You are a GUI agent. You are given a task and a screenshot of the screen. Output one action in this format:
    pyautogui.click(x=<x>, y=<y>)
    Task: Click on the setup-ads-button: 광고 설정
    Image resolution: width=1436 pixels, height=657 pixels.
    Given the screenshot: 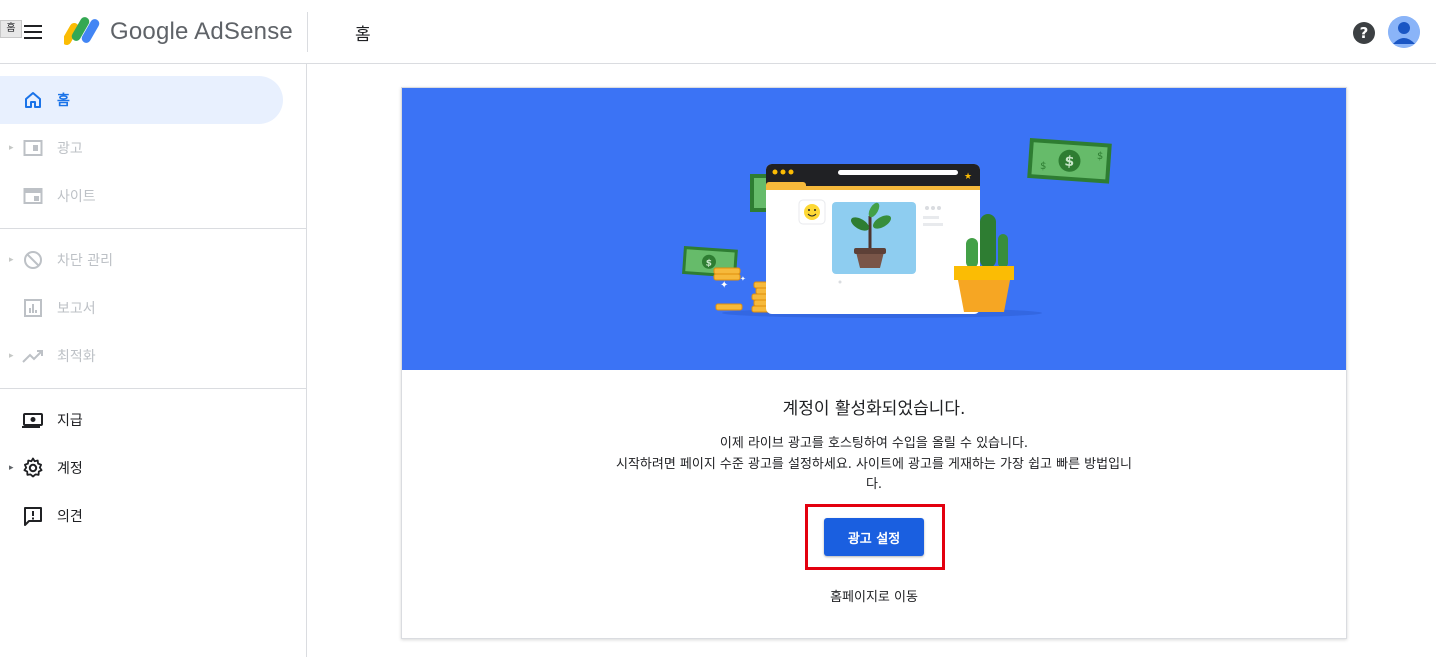 What is the action you would take?
    pyautogui.click(x=874, y=537)
    